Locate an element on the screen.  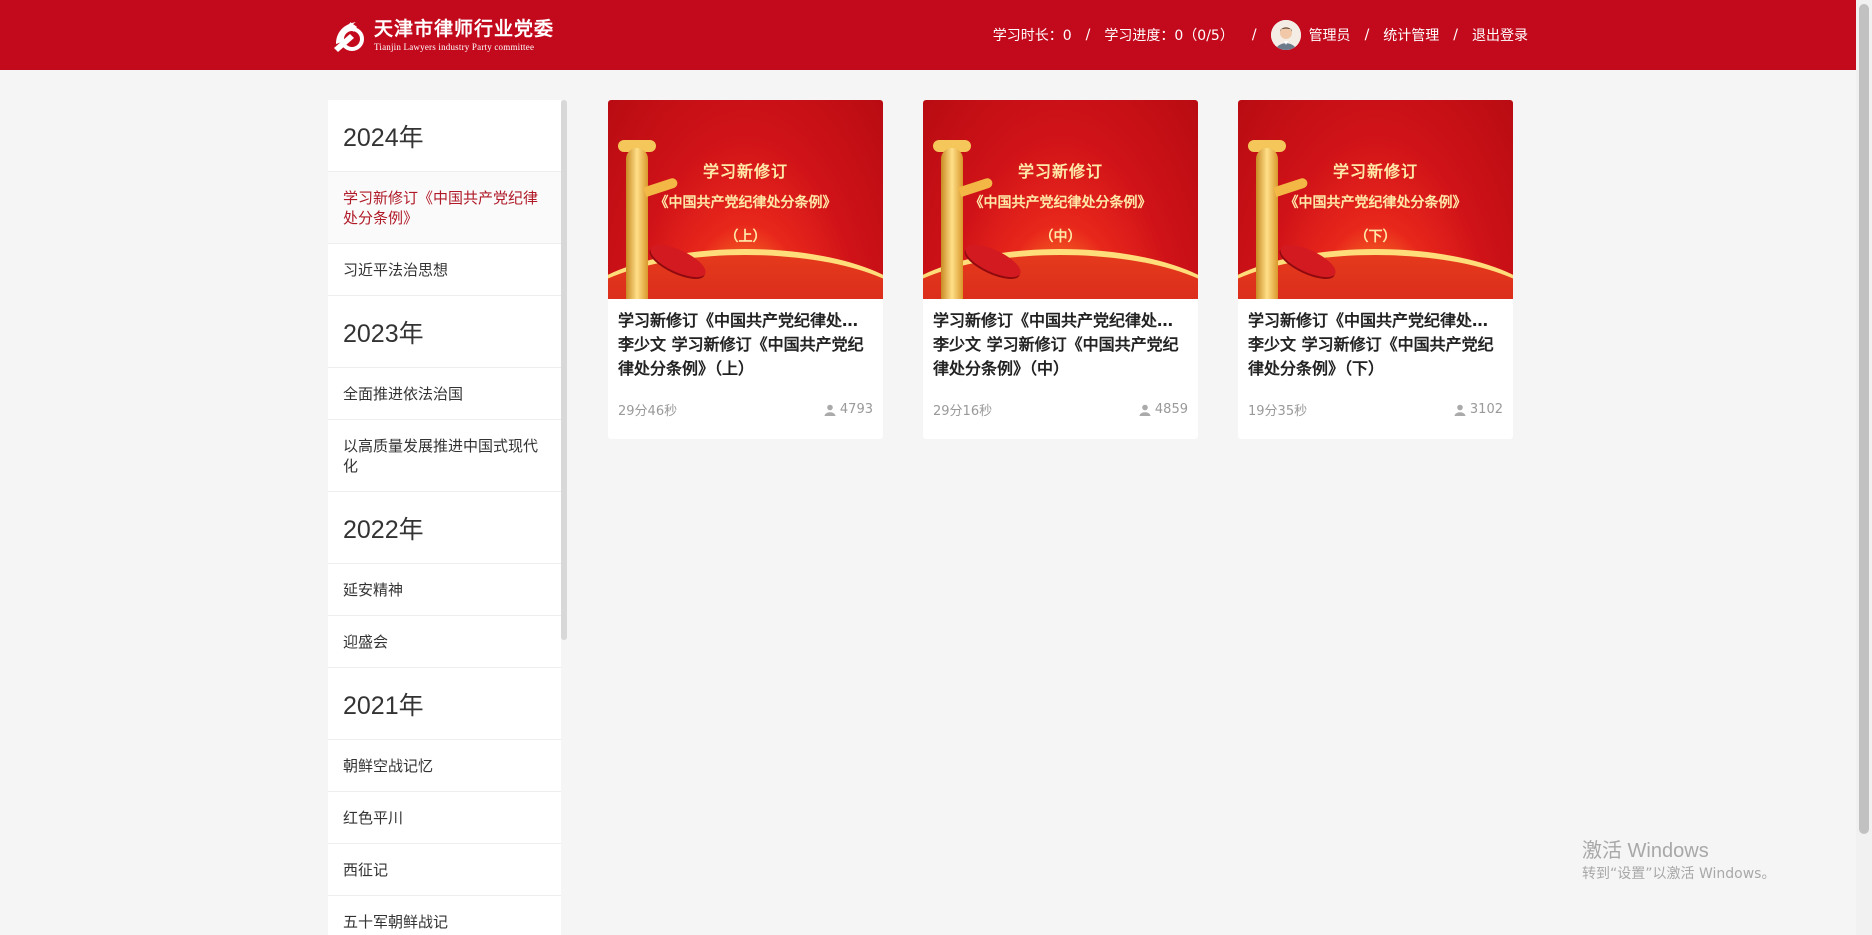
sidebar-topic-modernization: 以高质量发展推进中国式现代化 is located at coordinates (444, 456).